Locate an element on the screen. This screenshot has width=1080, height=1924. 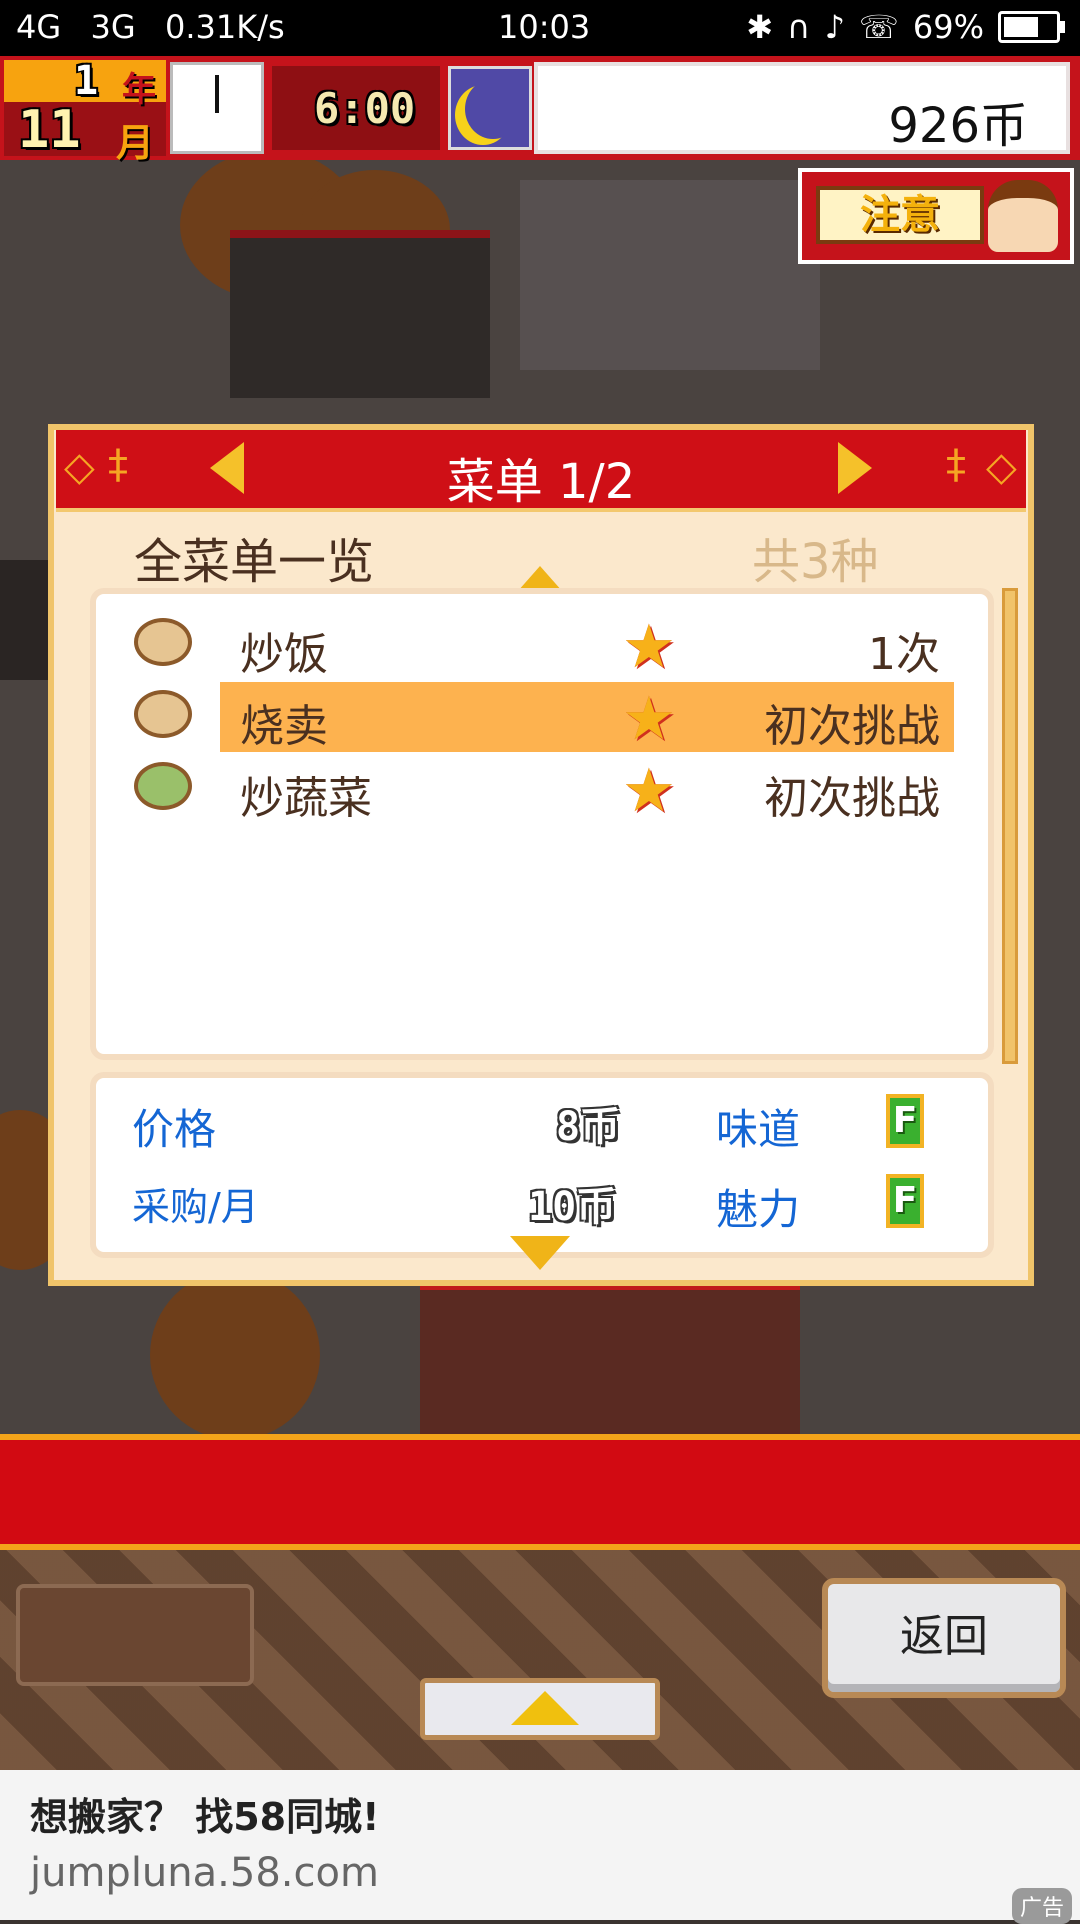
moon-icon is located at coordinates (490, 108).